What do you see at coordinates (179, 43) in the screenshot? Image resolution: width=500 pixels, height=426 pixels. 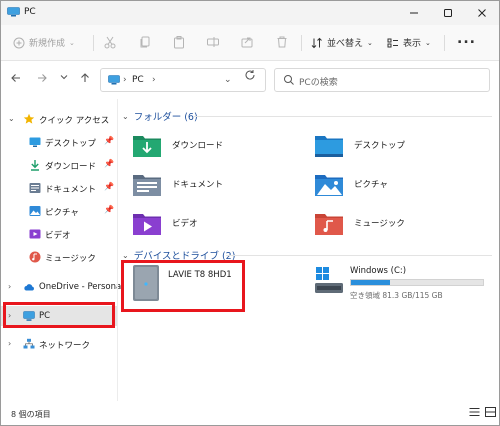 I see `paste-icon` at bounding box center [179, 43].